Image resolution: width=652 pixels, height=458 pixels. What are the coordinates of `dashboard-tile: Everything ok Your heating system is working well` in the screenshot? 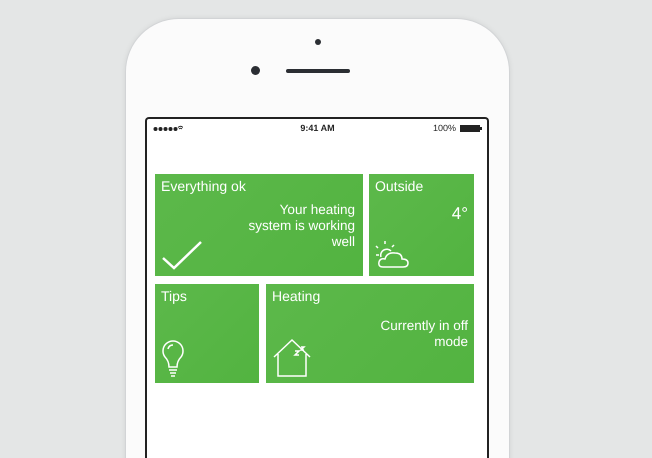 It's located at (259, 225).